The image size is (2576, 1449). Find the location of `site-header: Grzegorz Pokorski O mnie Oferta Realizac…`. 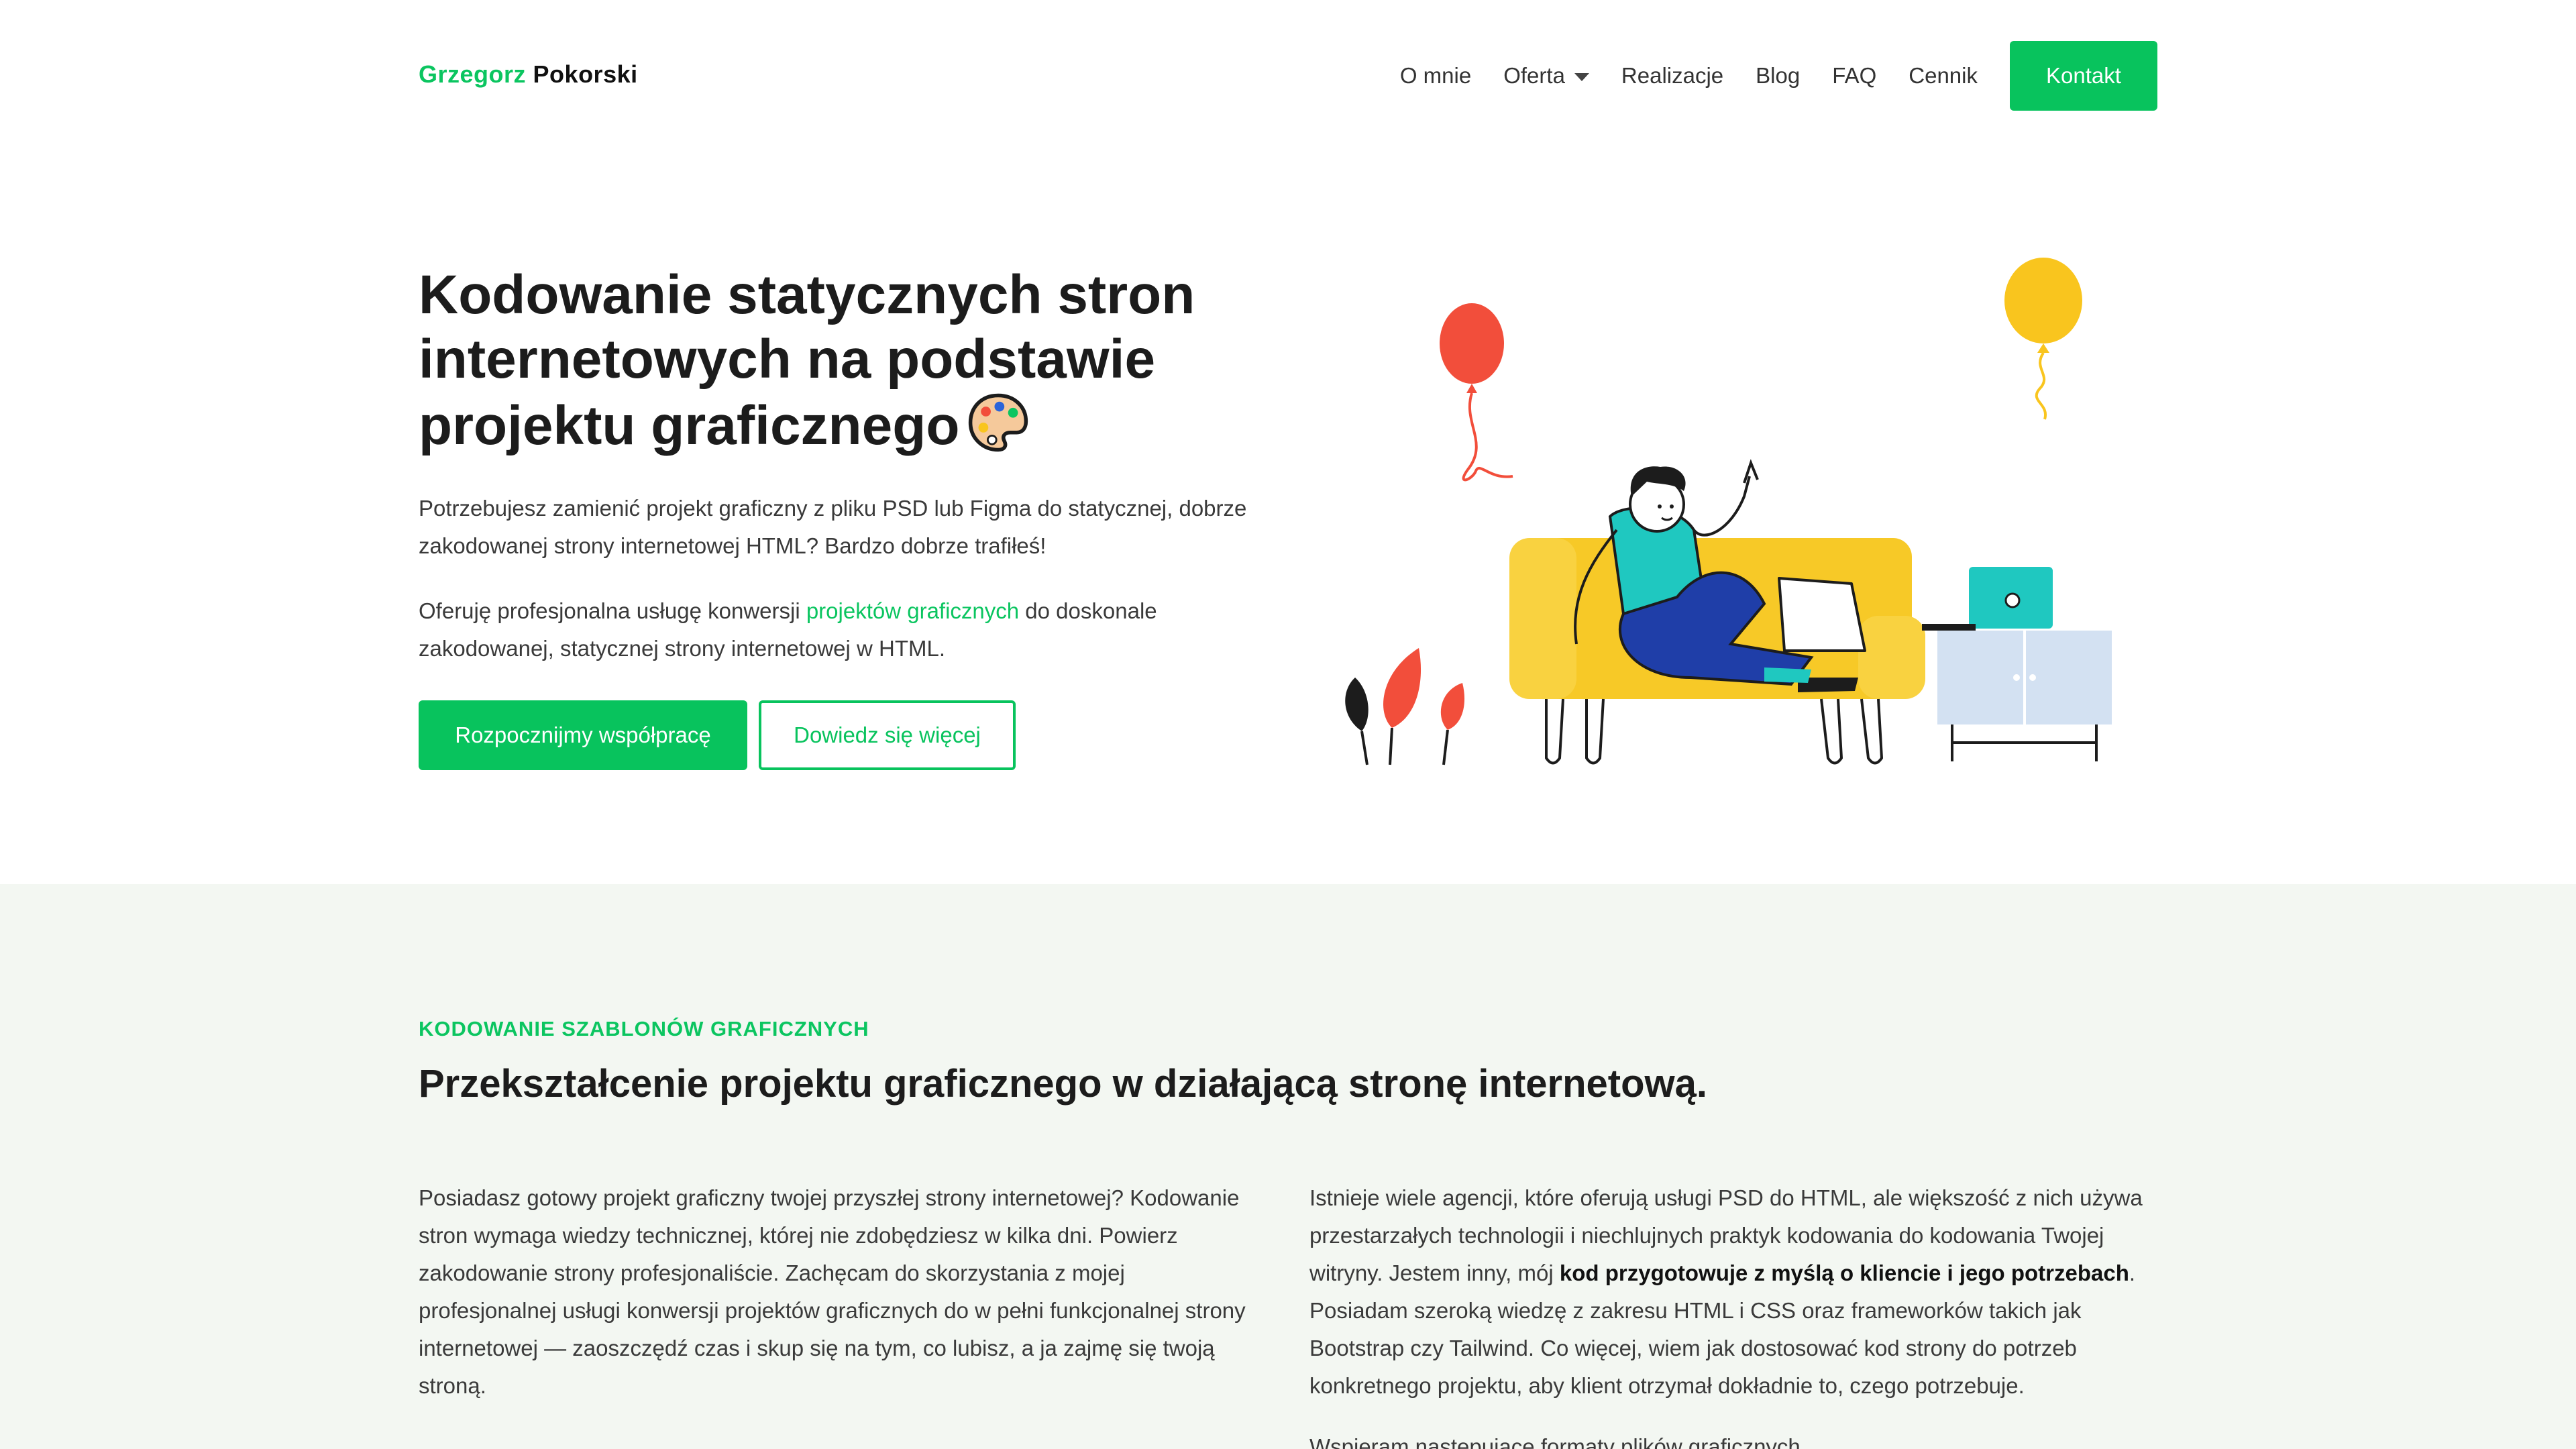

site-header: Grzegorz Pokorski O mnie Oferta Realizac… is located at coordinates (1288, 75).